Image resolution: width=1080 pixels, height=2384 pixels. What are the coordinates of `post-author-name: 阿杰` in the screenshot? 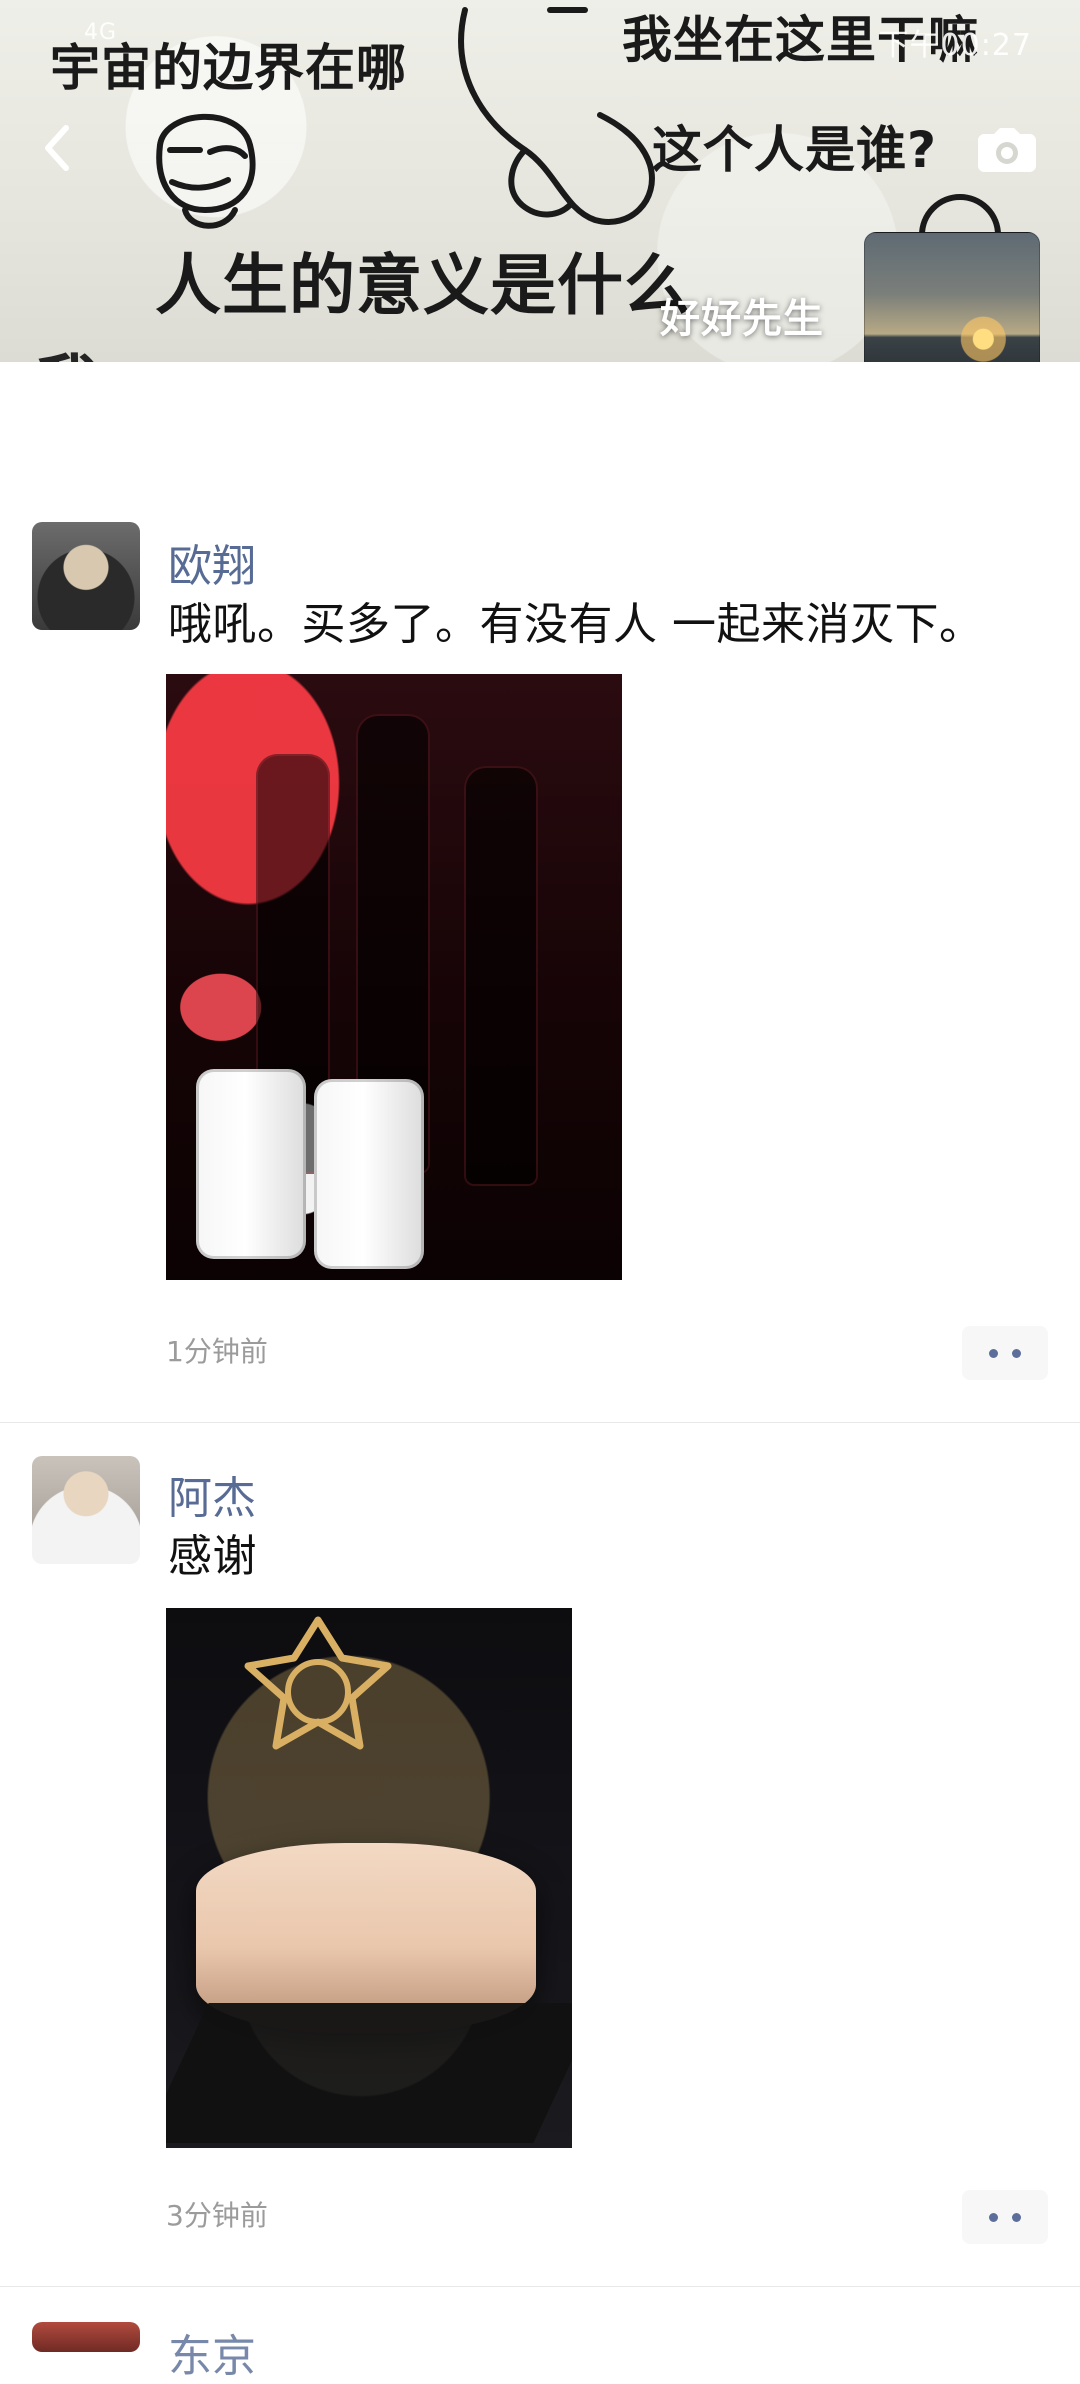 It's located at (212, 1494).